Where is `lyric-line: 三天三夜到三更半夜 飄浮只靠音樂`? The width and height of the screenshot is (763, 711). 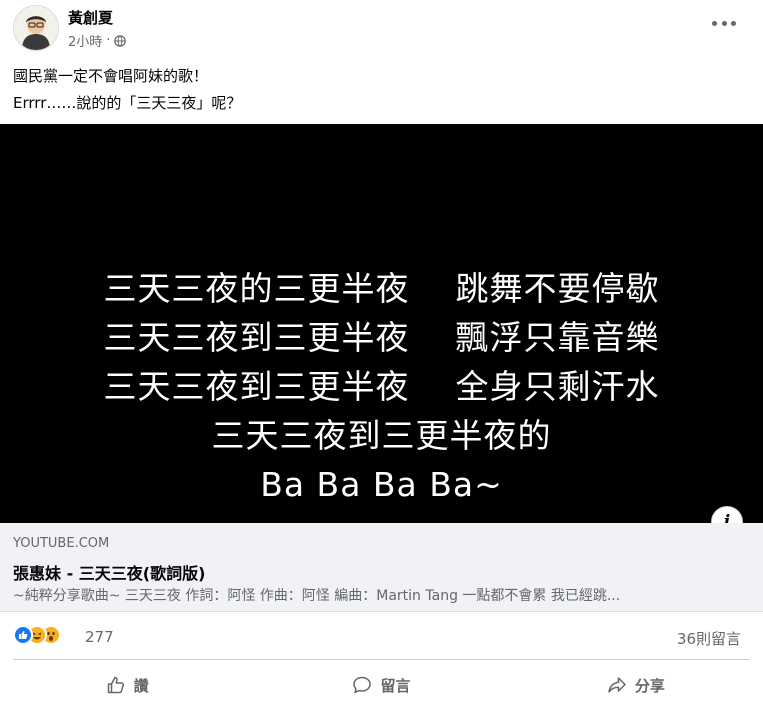
lyric-line: 三天三夜到三更半夜 飄浮只靠音樂 is located at coordinates (381, 337).